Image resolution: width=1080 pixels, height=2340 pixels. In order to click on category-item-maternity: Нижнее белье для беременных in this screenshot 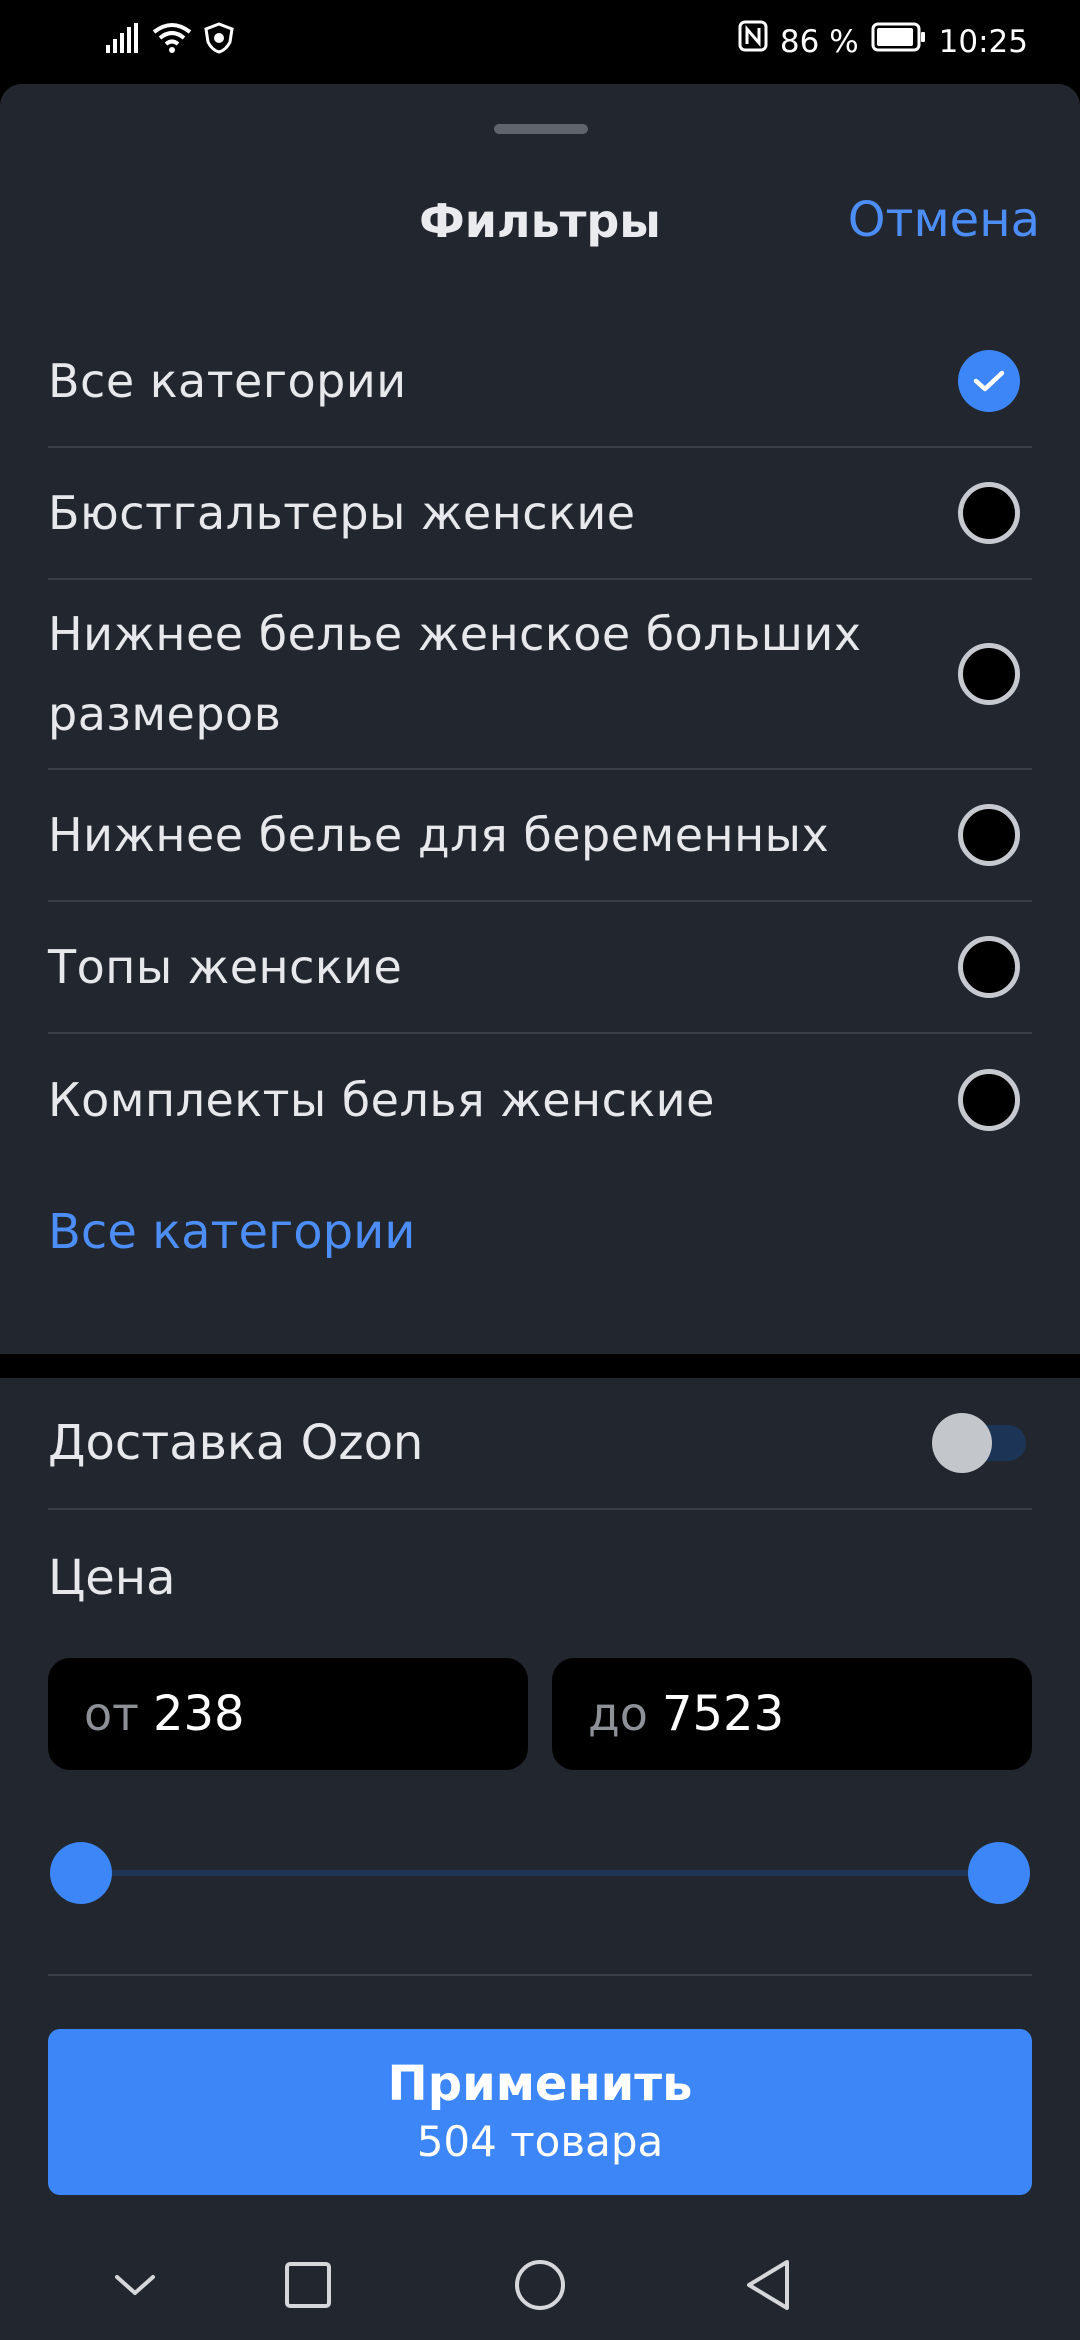, I will do `click(540, 836)`.